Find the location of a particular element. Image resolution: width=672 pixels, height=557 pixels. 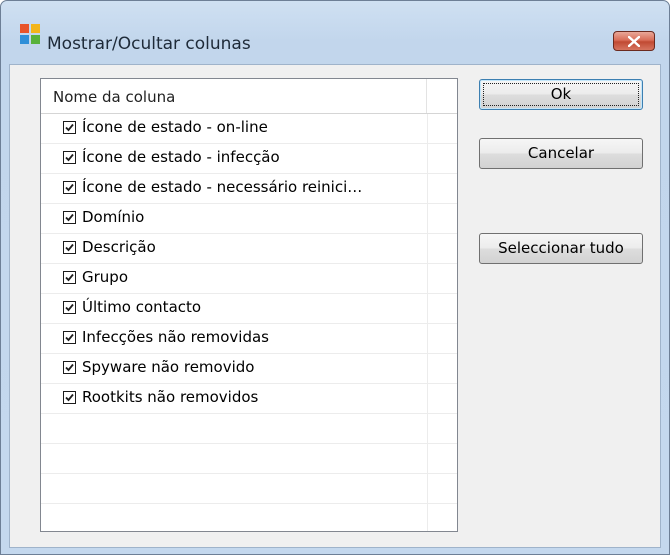

close-button is located at coordinates (634, 41).